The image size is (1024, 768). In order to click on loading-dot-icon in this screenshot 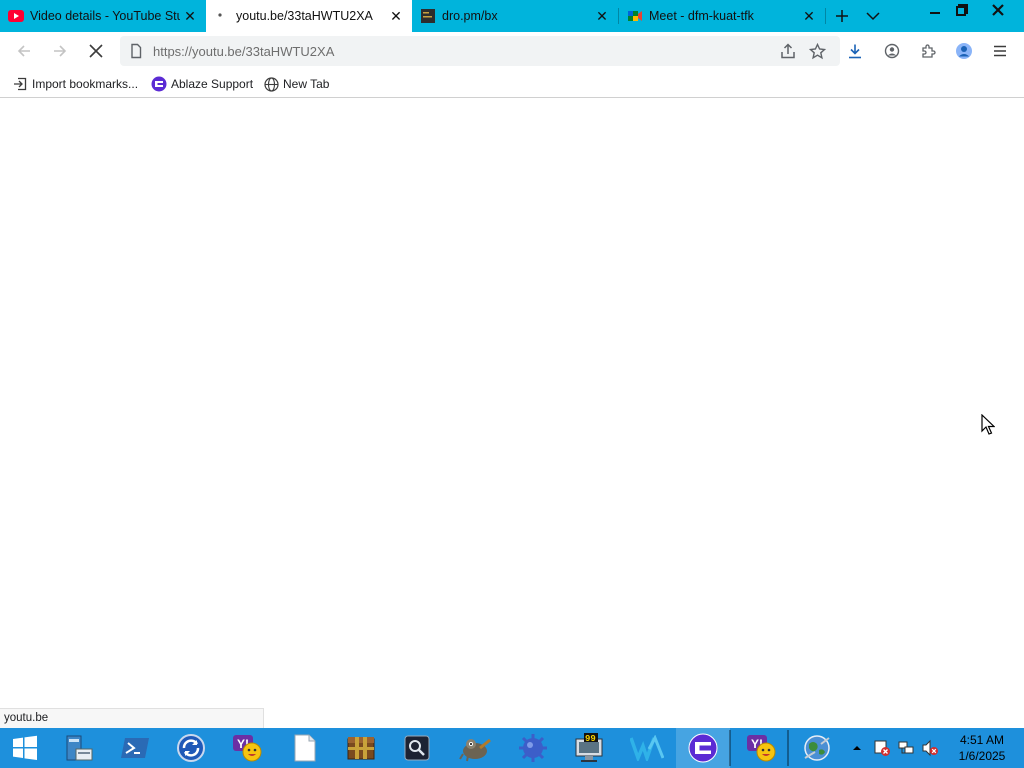, I will do `click(222, 16)`.